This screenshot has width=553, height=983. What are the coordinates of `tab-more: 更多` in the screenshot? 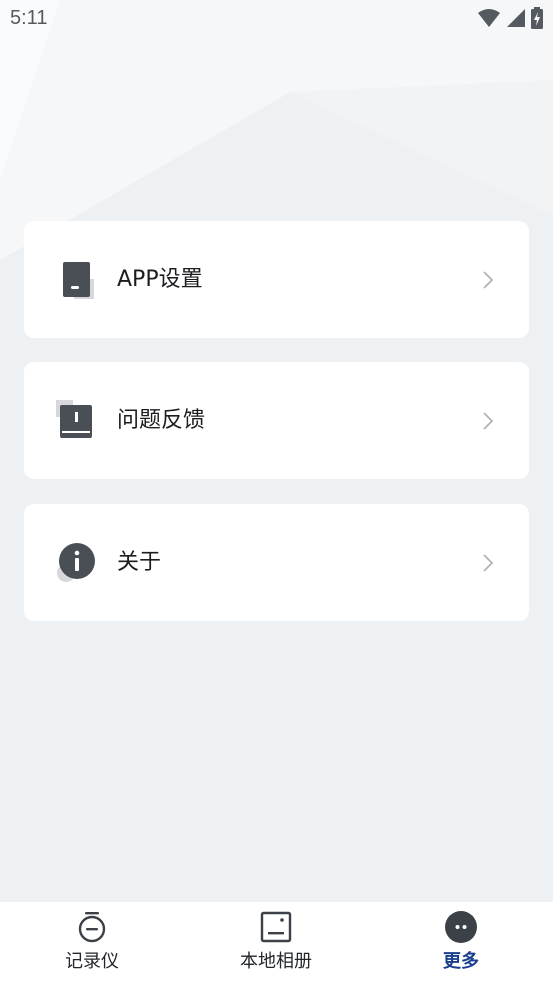 It's located at (461, 942).